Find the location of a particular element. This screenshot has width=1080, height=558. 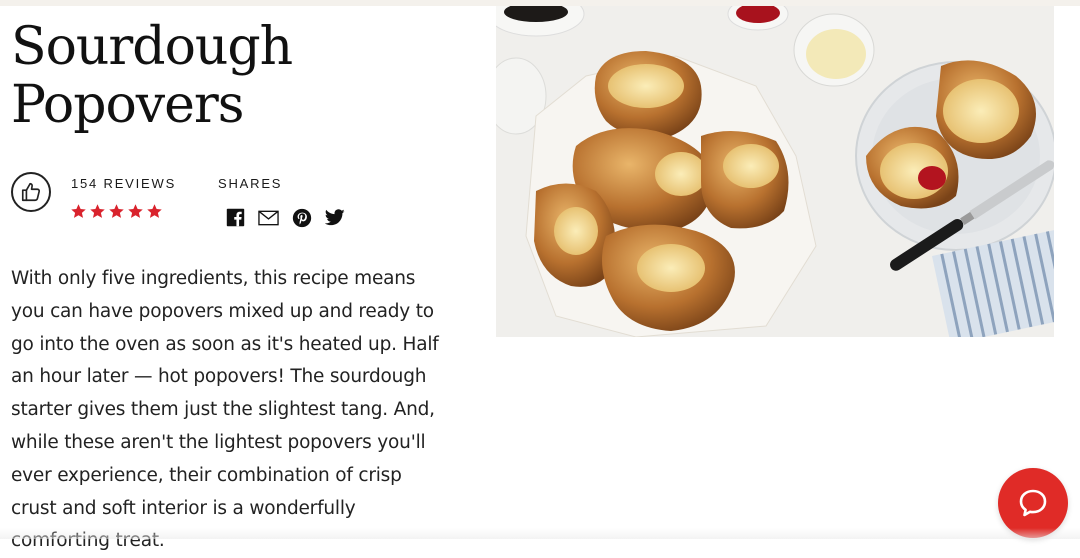

page-title: Sourdough Popovers is located at coordinates (152, 76).